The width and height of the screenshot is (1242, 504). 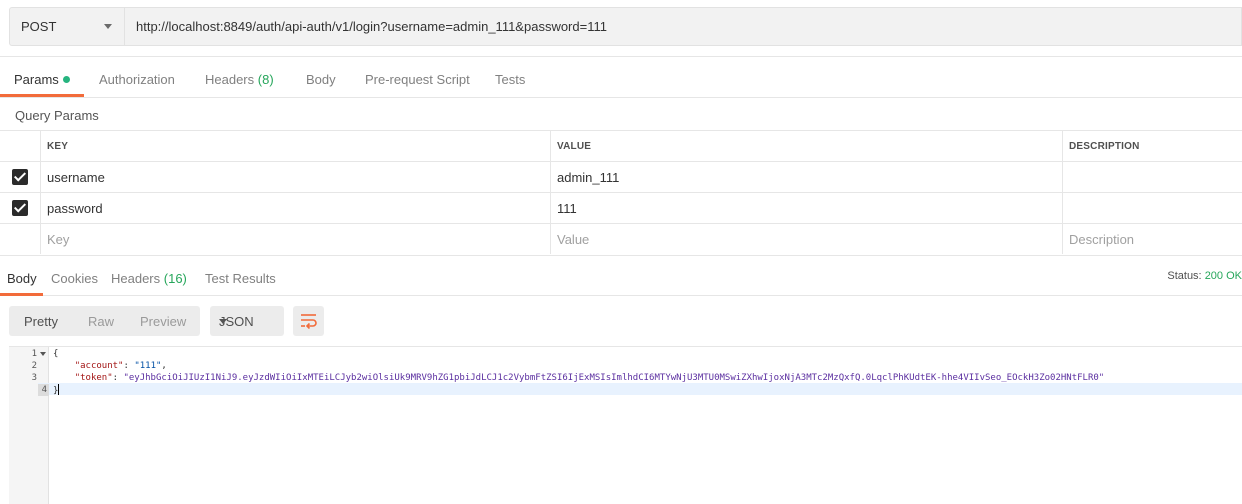 I want to click on view-raw-button: Raw, so click(x=101, y=321).